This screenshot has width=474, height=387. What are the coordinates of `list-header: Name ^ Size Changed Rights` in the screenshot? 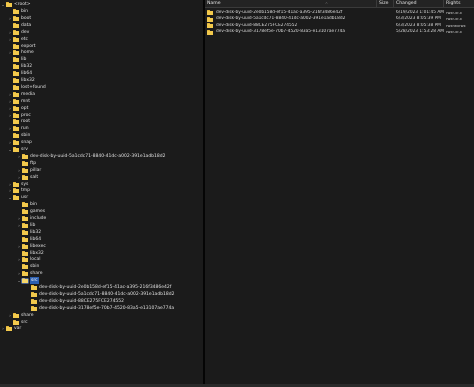 It's located at (339, 4).